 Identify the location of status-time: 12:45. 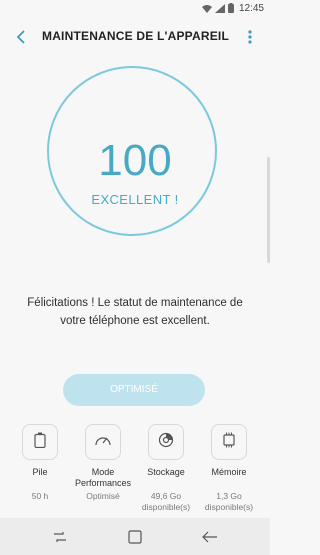
(251, 8).